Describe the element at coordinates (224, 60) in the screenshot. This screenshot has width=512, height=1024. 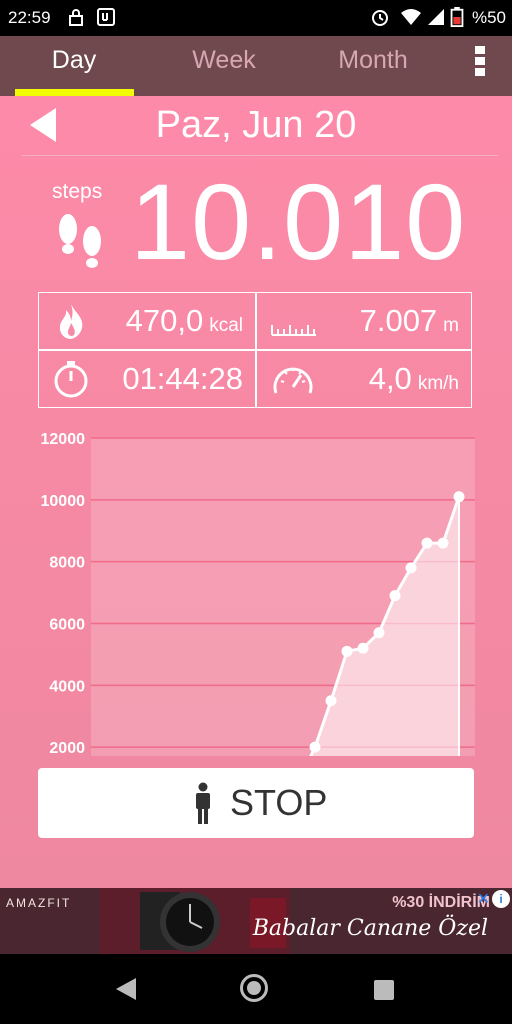
I see `tab-week: Week` at that location.